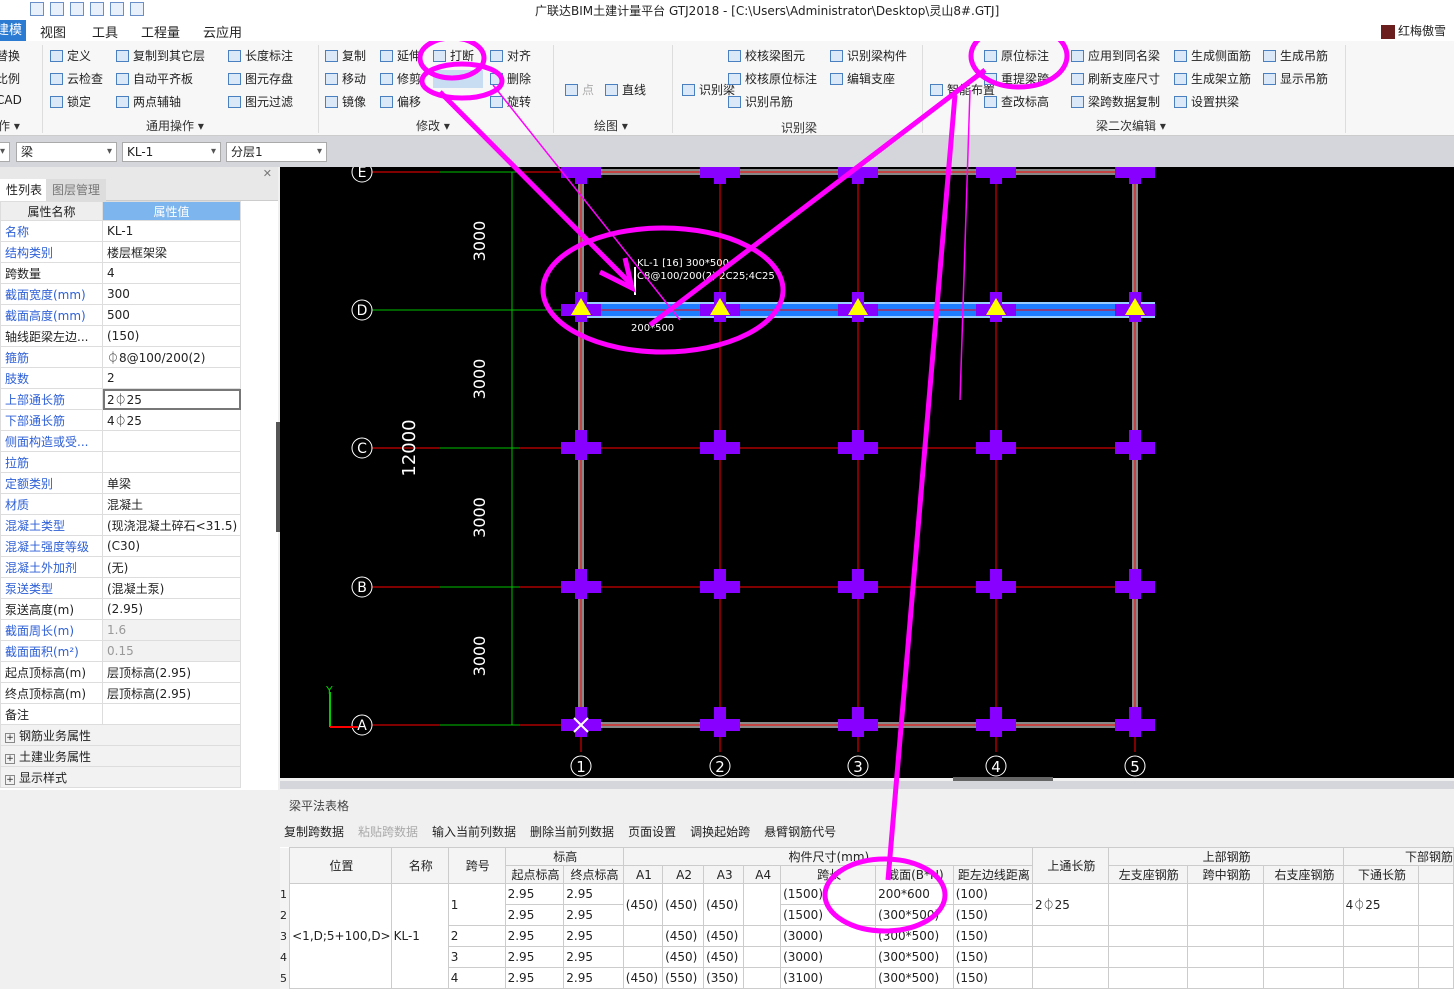 This screenshot has width=1454, height=989. I want to click on table-cell: (550), so click(683, 978).